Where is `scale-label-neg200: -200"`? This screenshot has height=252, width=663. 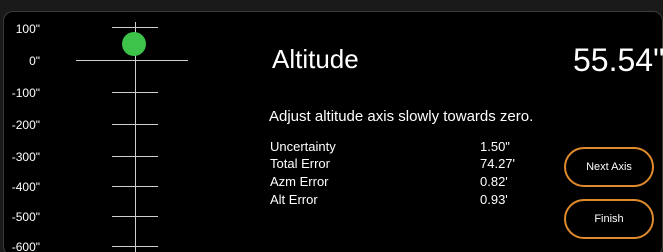
scale-label-neg200: -200" is located at coordinates (25, 125).